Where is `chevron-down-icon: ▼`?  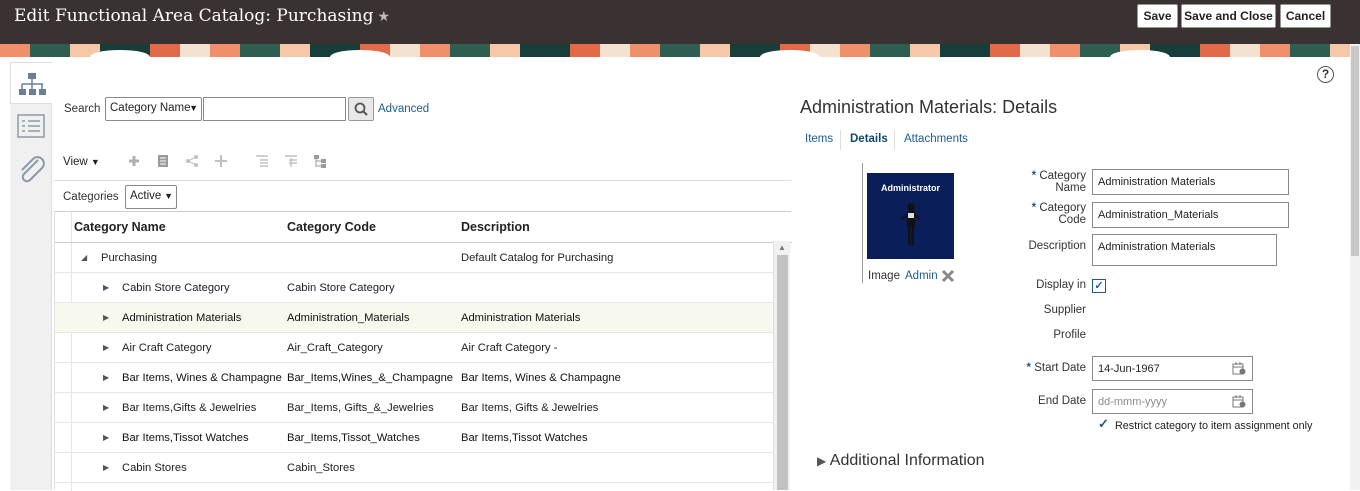
chevron-down-icon: ▼ is located at coordinates (193, 108).